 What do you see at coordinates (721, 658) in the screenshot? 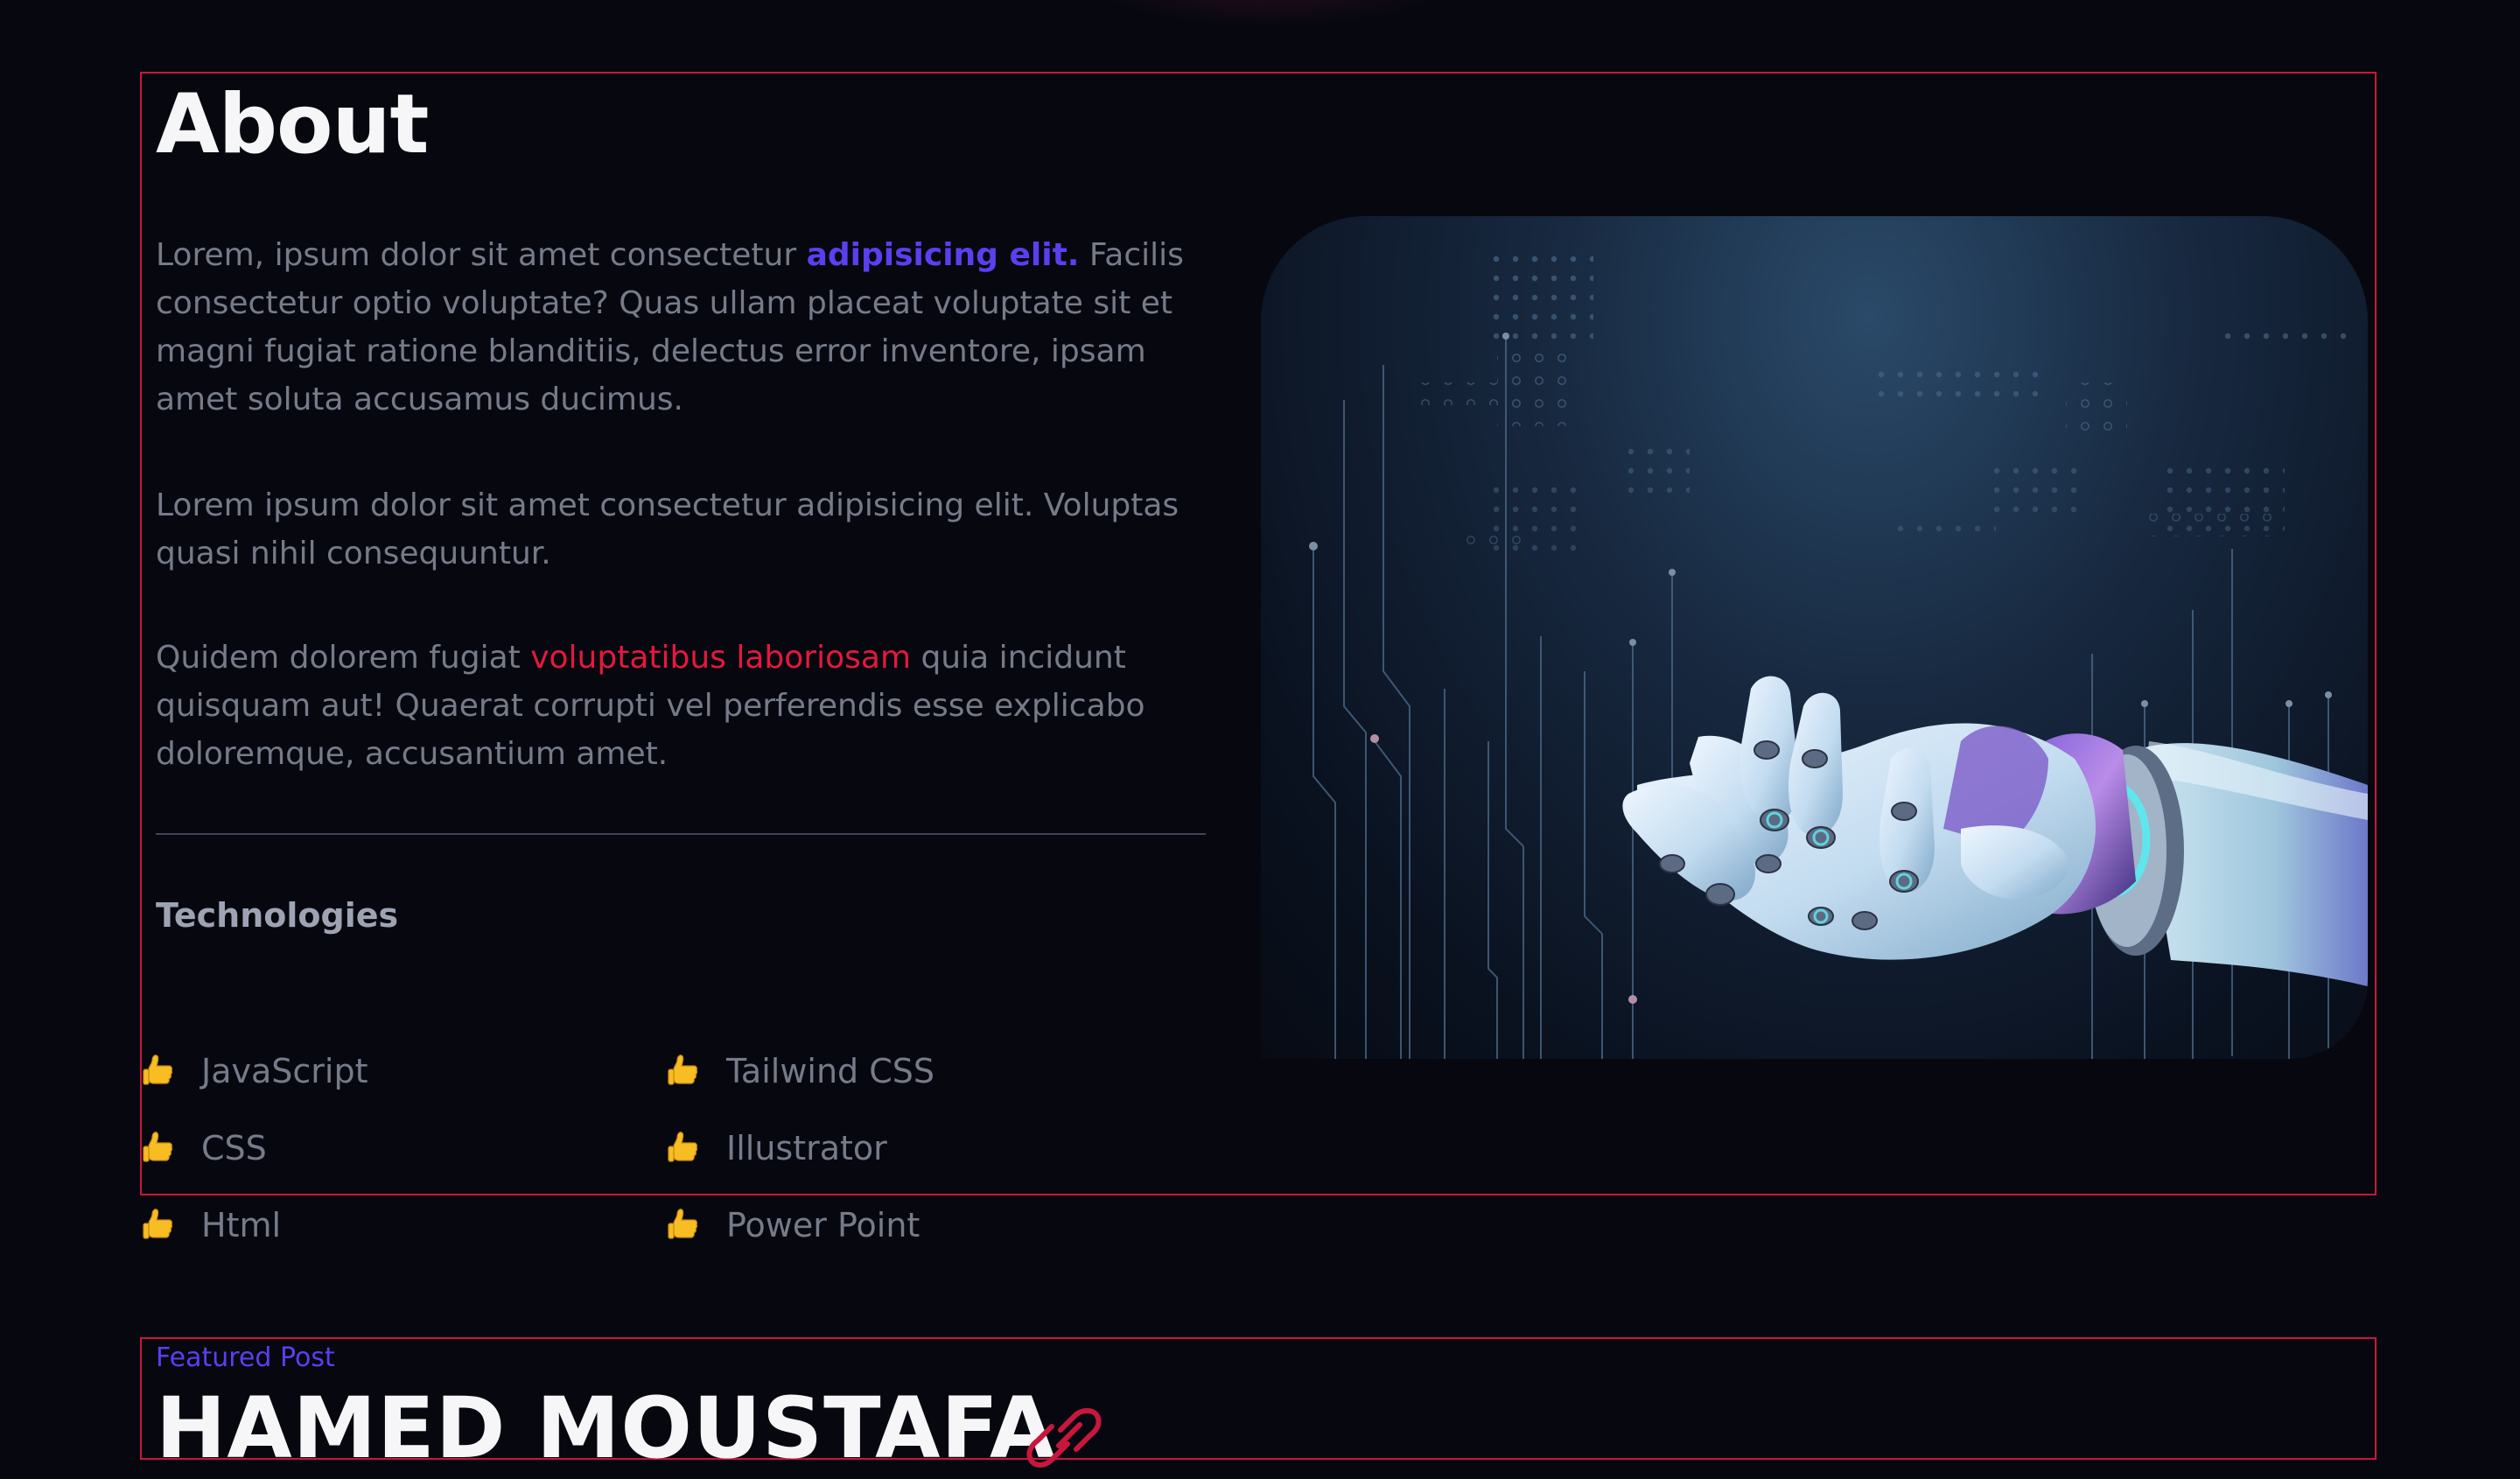
I see `paragraph-3-highlight: voluptatibus laboriosam` at bounding box center [721, 658].